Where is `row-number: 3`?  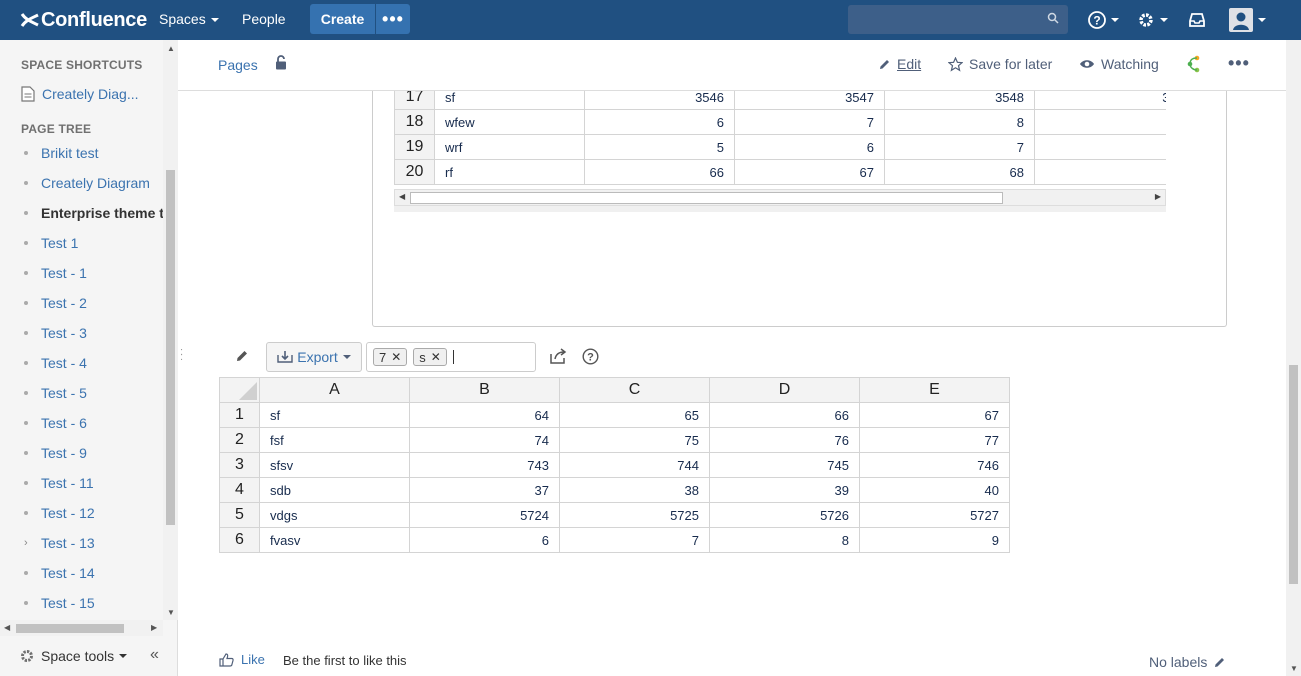
row-number: 3 is located at coordinates (239, 465).